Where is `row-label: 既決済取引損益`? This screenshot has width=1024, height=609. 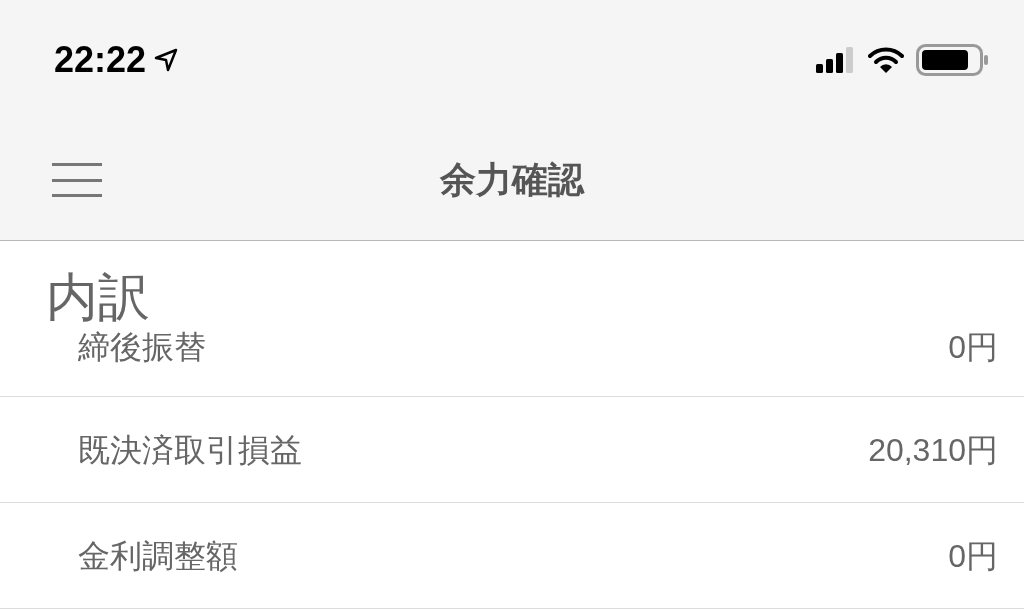
row-label: 既決済取引損益 is located at coordinates (190, 449).